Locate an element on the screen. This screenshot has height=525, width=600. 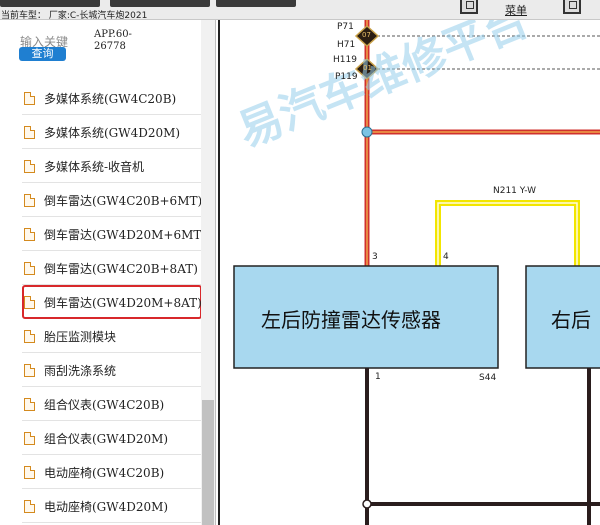
list-item: 倒车雷达(GW4C20B+6MT) is located at coordinates (112, 200).